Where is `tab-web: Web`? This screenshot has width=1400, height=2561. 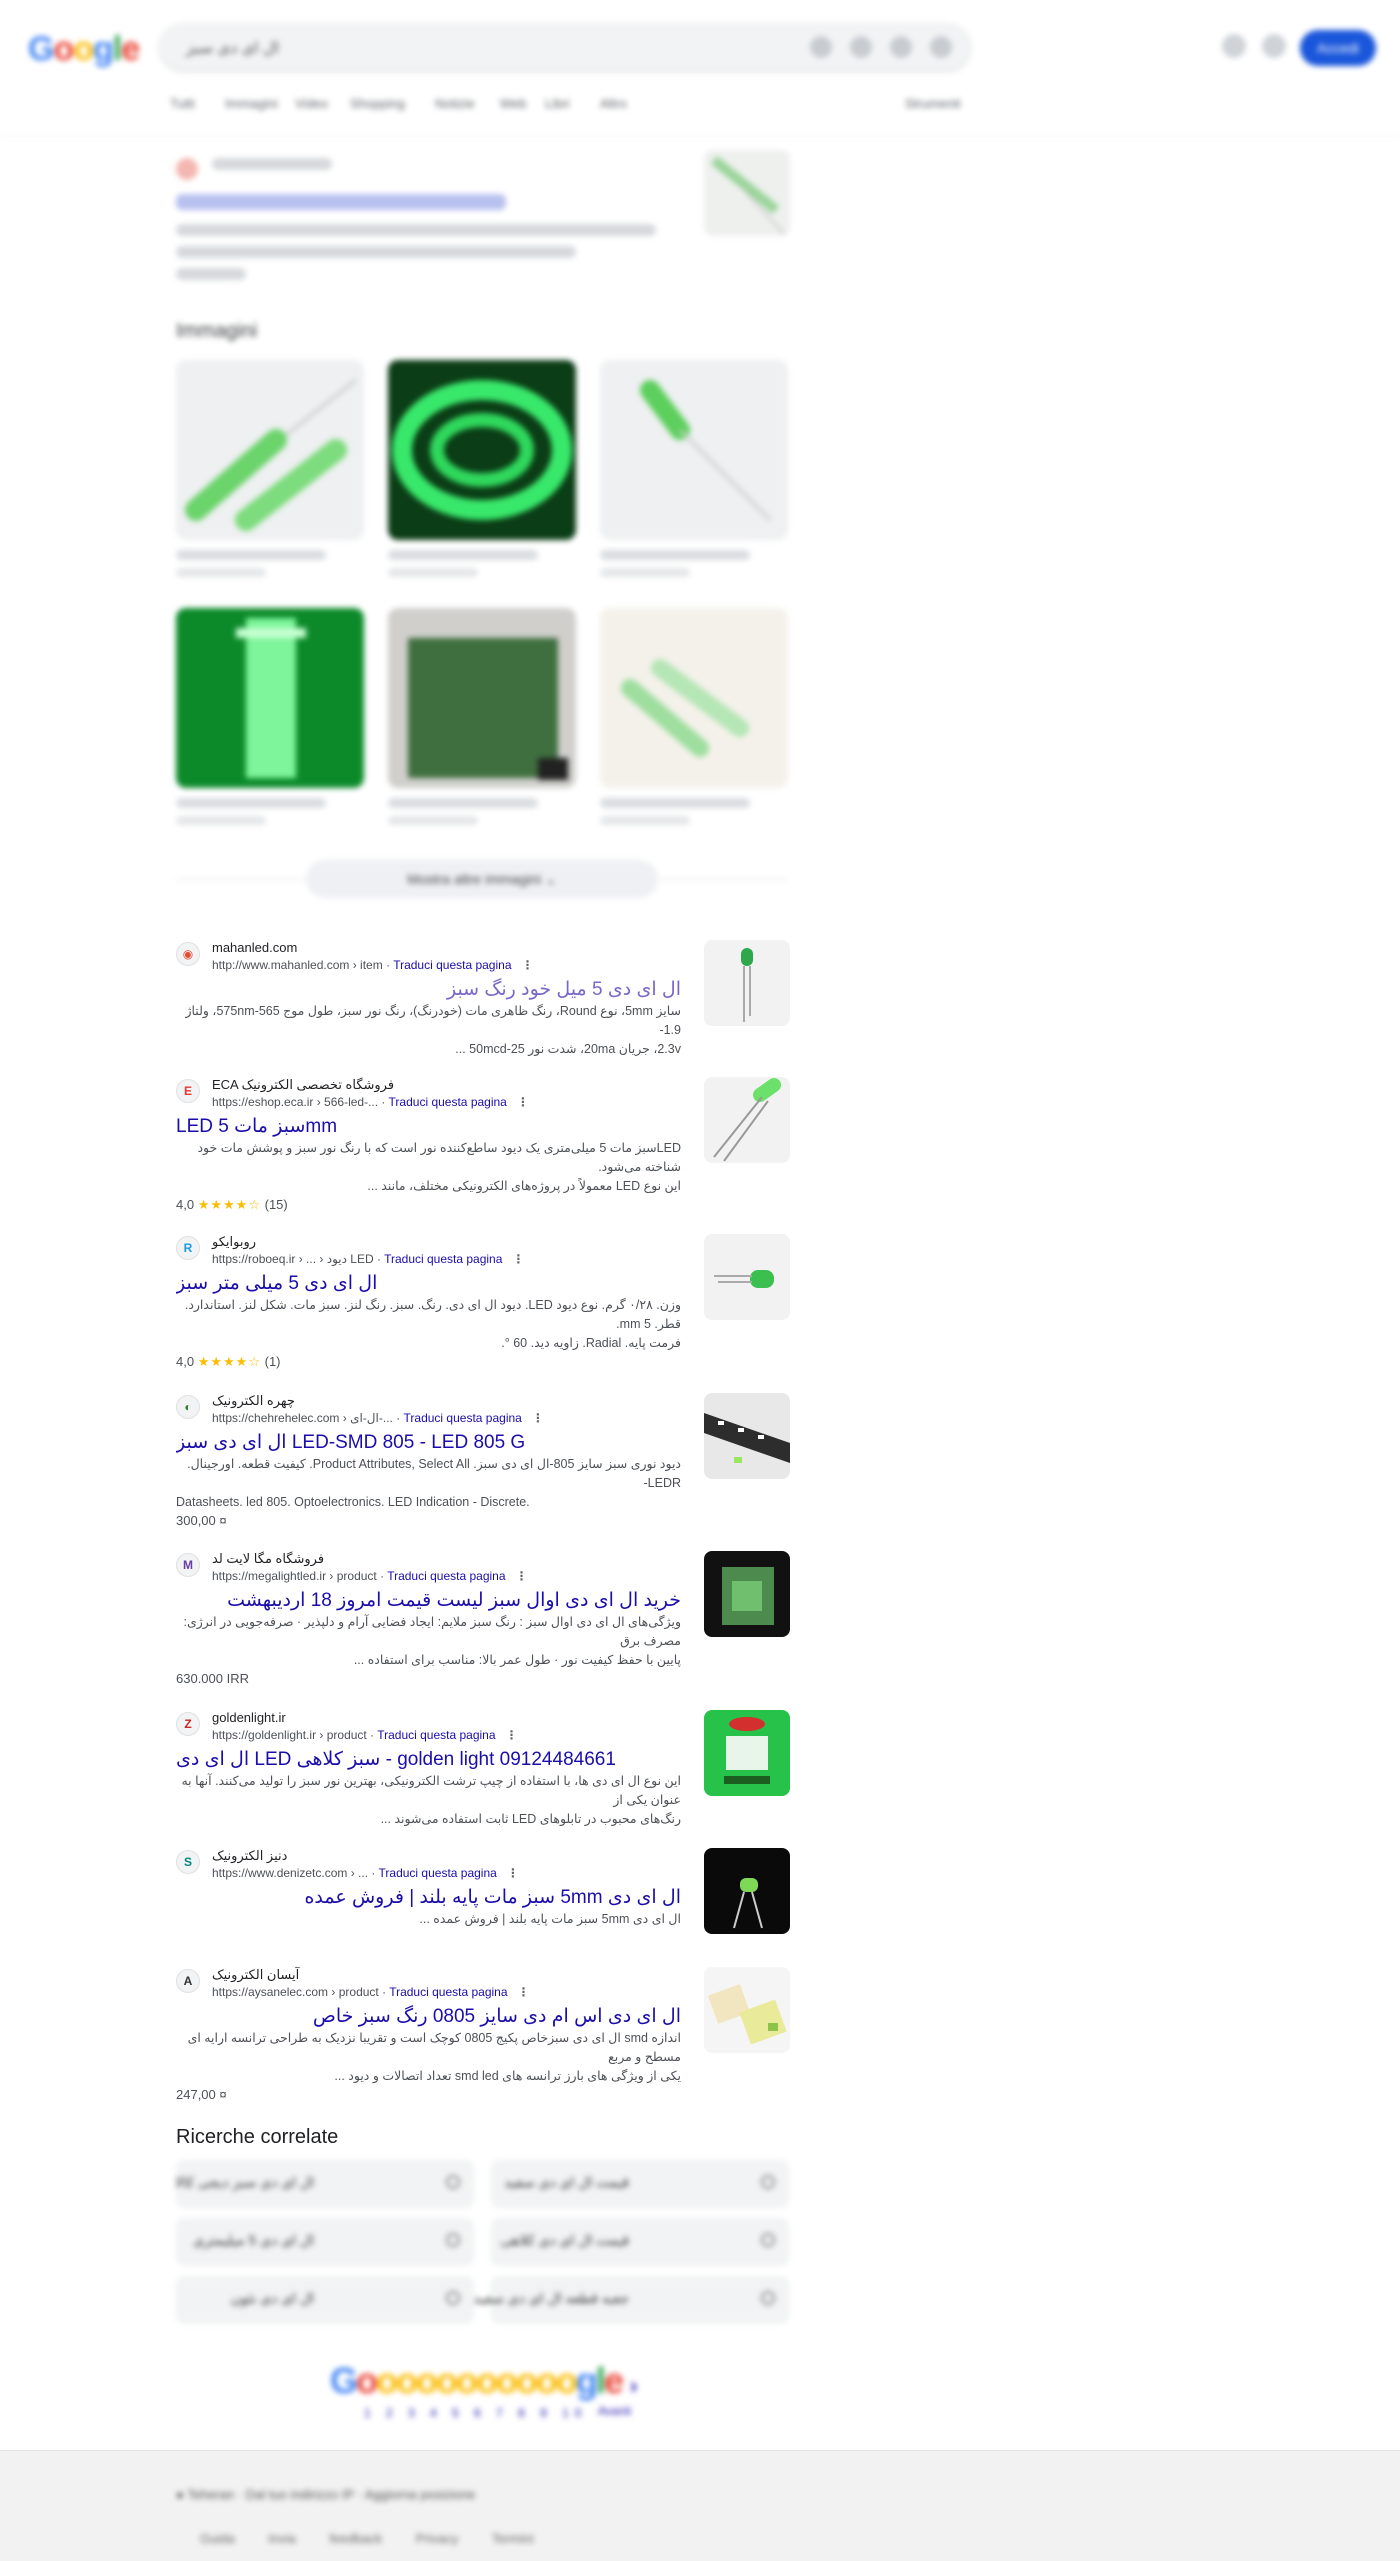 tab-web: Web is located at coordinates (513, 103).